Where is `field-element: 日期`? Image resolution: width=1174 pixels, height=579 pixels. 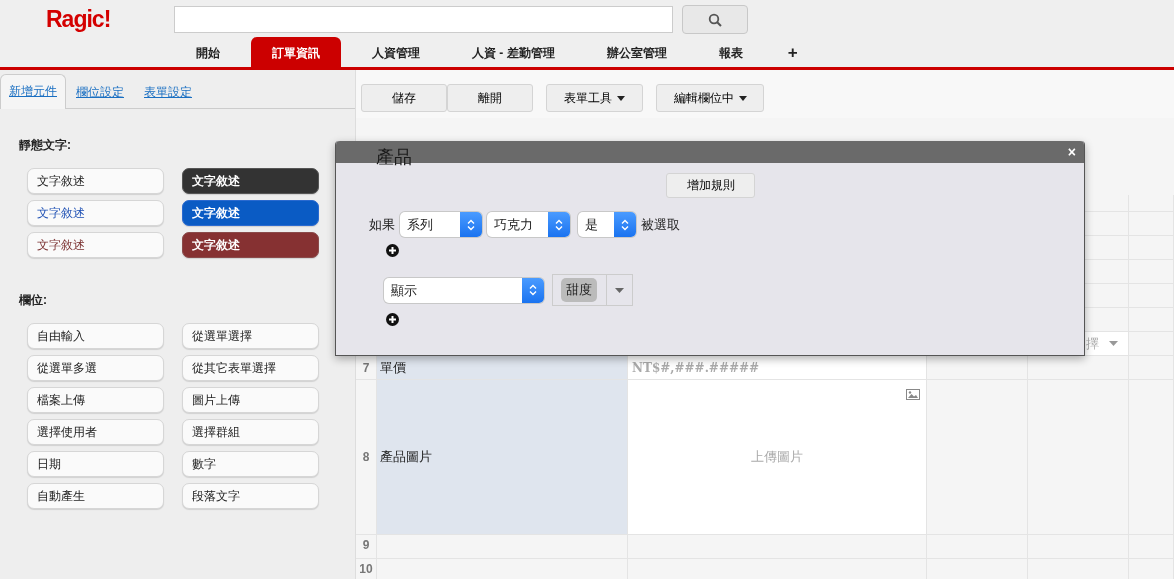
field-element: 日期 is located at coordinates (95, 464).